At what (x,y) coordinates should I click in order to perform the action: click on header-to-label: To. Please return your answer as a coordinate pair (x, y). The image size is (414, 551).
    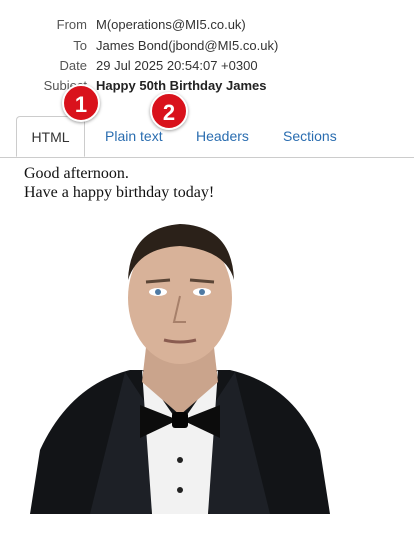
    Looking at the image, I should click on (80, 45).